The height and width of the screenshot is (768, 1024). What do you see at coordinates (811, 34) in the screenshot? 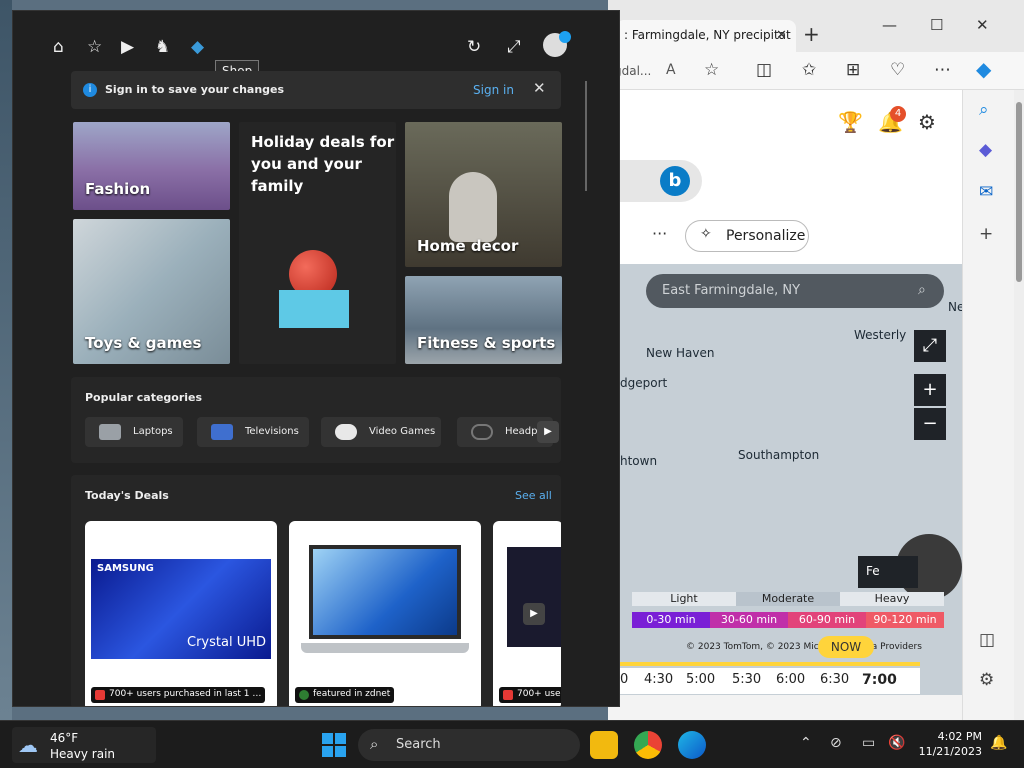
I see `new-tab-icon: +` at bounding box center [811, 34].